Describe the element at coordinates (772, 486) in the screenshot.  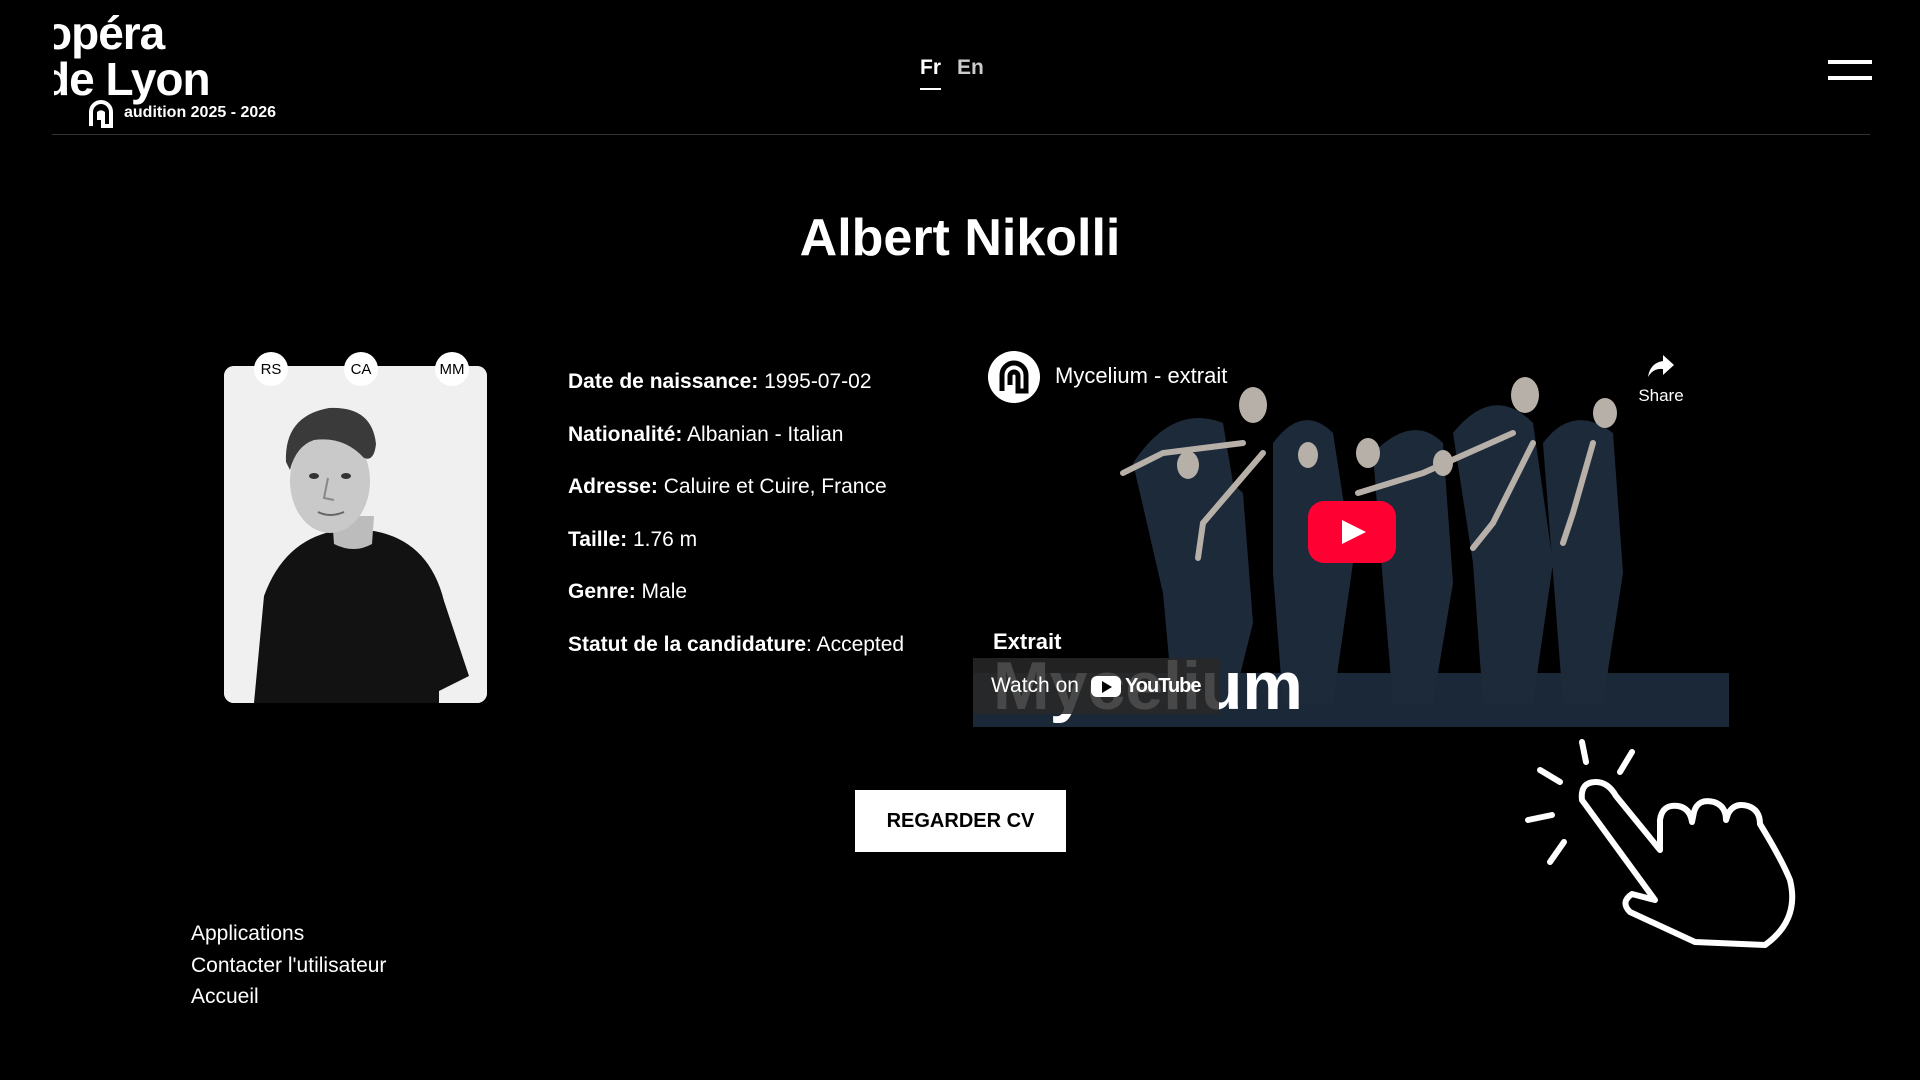
I see `detail-value: Caluire et Cuire, France` at that location.